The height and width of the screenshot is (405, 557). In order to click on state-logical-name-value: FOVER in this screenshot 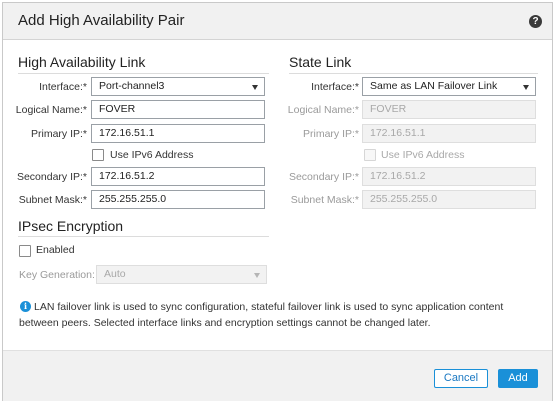, I will do `click(388, 109)`.